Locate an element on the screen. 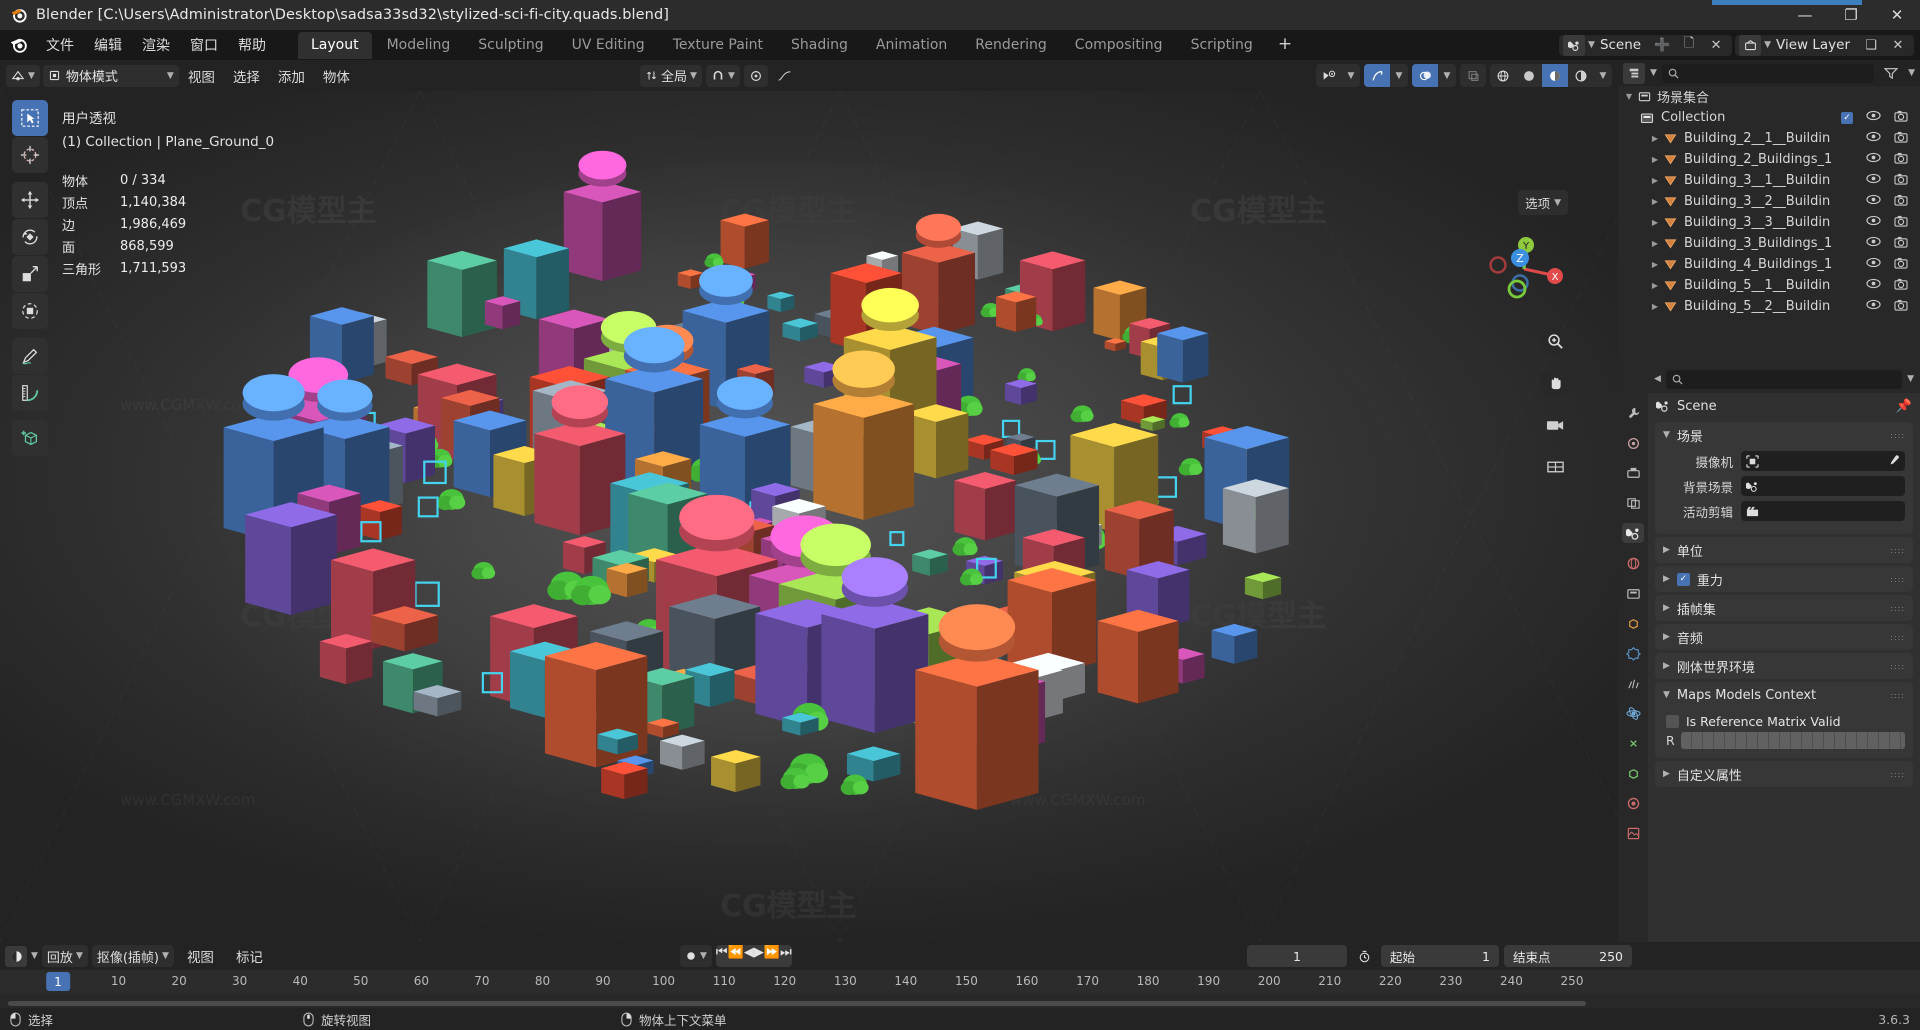  blender-menu-icon is located at coordinates (19, 45).